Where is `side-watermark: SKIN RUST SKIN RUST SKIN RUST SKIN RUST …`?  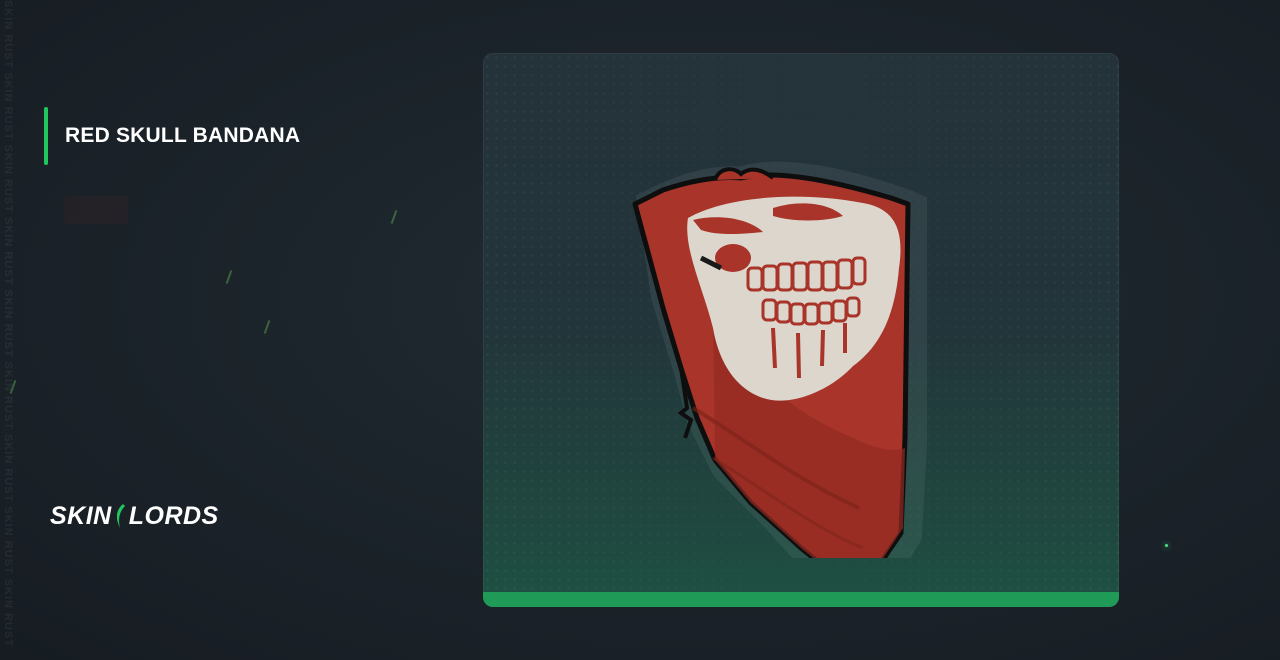 side-watermark: SKIN RUST SKIN RUST SKIN RUST SKIN RUST … is located at coordinates (9, 330).